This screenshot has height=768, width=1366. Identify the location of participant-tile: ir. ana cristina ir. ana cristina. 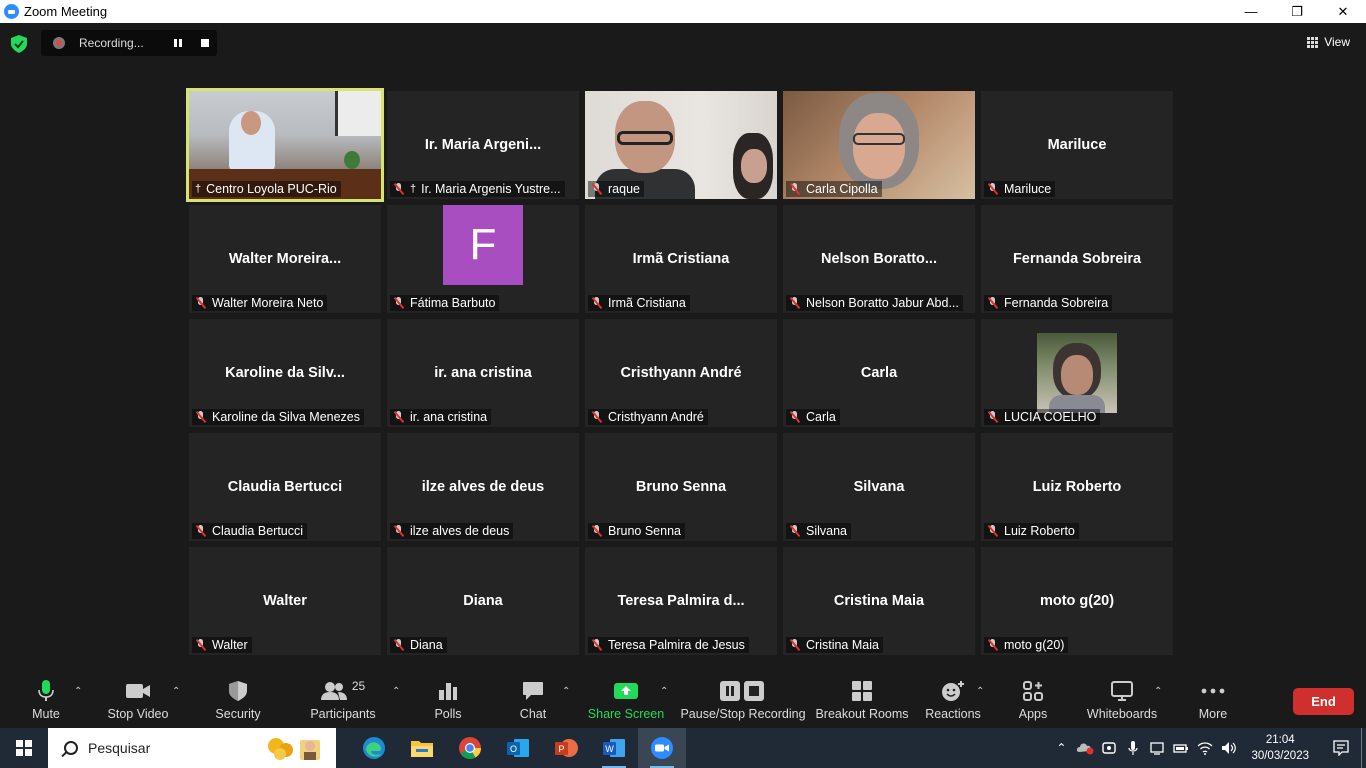
(483, 373).